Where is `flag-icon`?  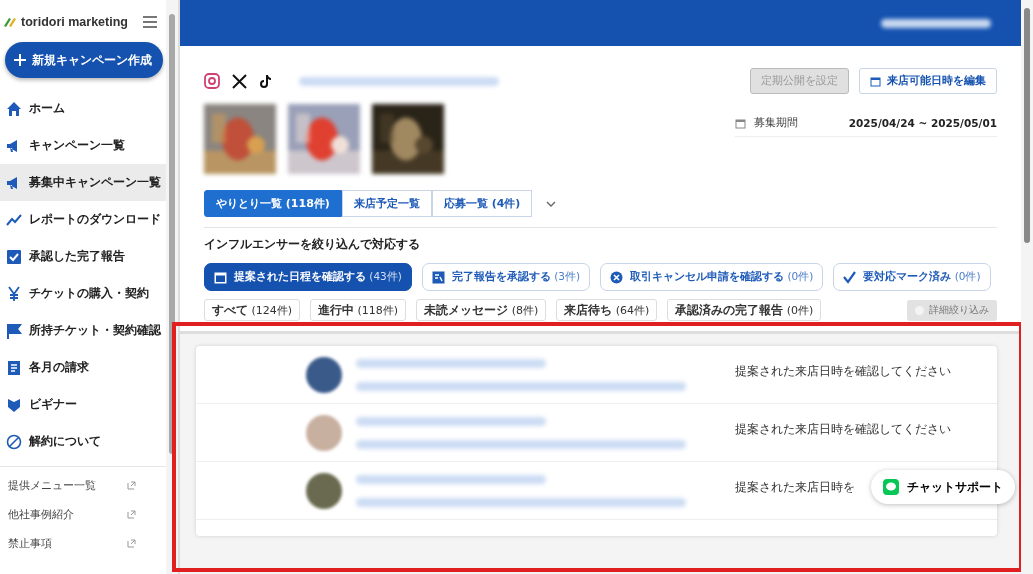
flag-icon is located at coordinates (14, 330).